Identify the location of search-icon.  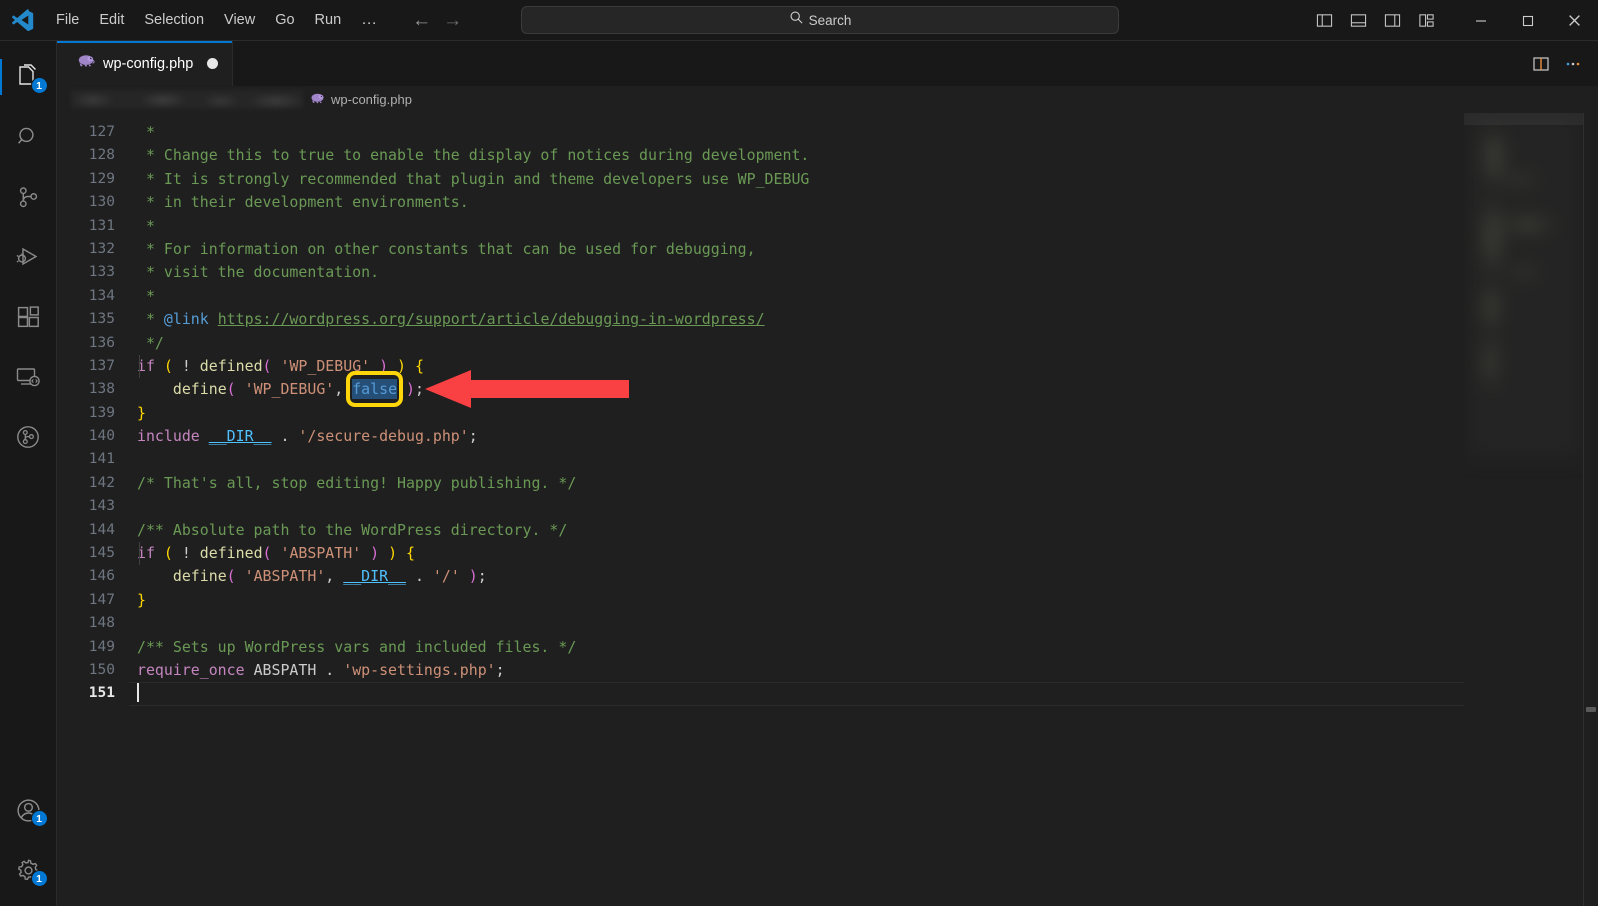
(25, 135).